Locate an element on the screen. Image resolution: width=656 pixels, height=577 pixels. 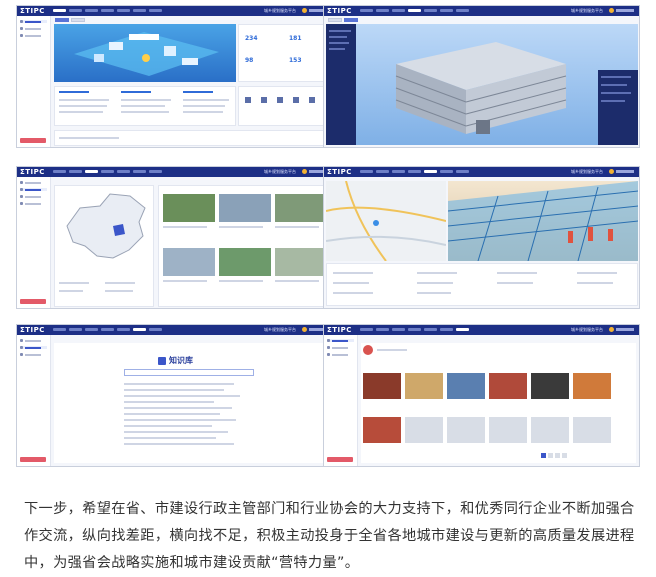
building-3d-model-icon is located at coordinates (481, 88).